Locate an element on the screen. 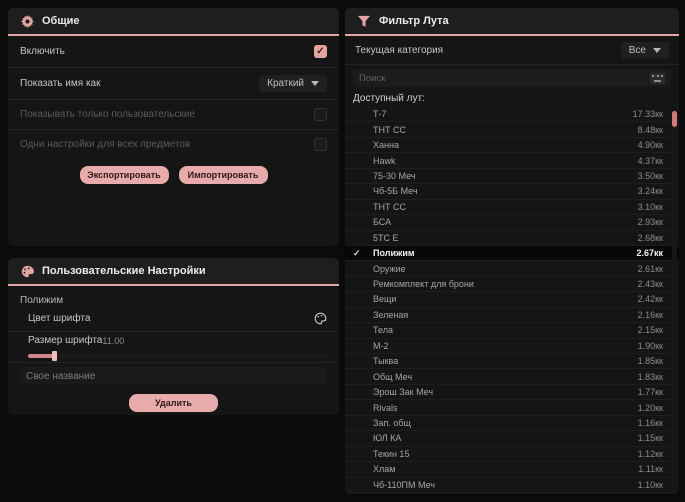 The width and height of the screenshot is (685, 502). loot-item-name: 5ТС Е is located at coordinates (386, 237).